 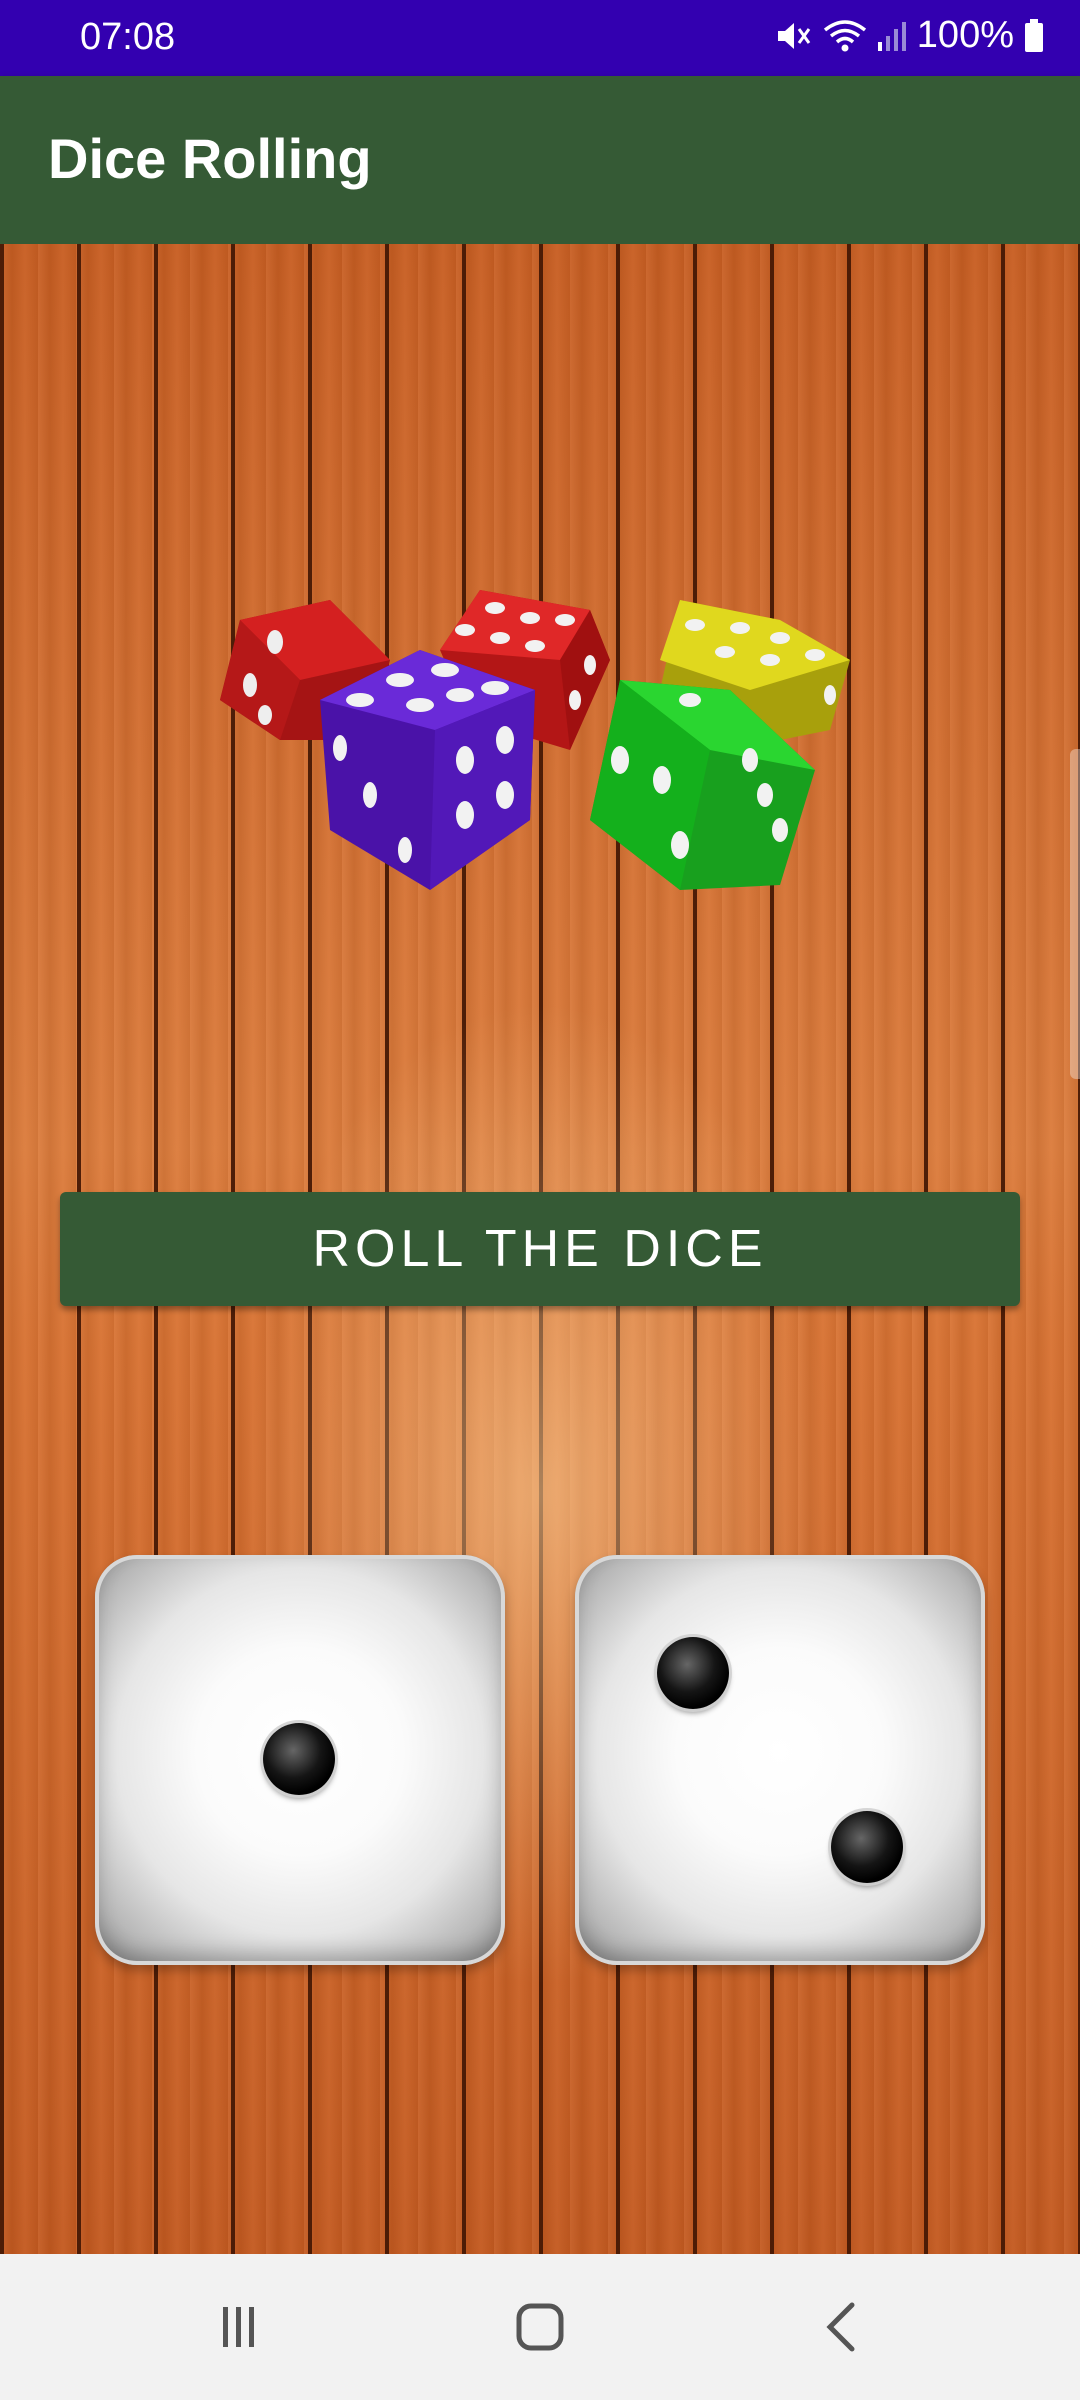 I want to click on battery-text: 100%, so click(x=965, y=35).